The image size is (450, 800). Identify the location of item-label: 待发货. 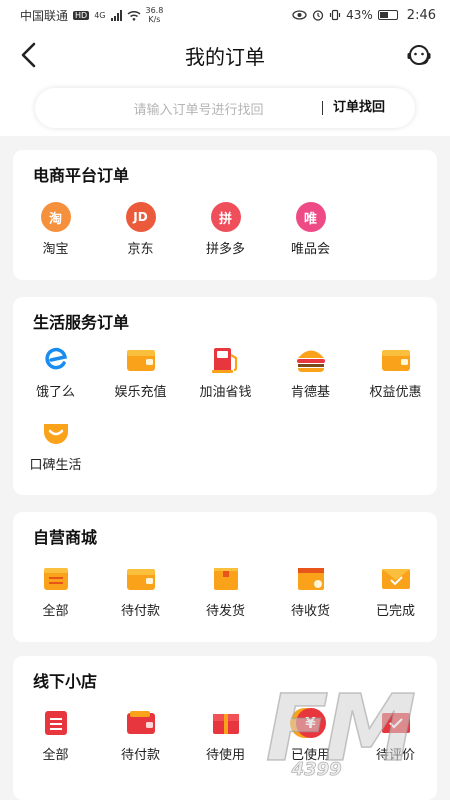
(225, 611).